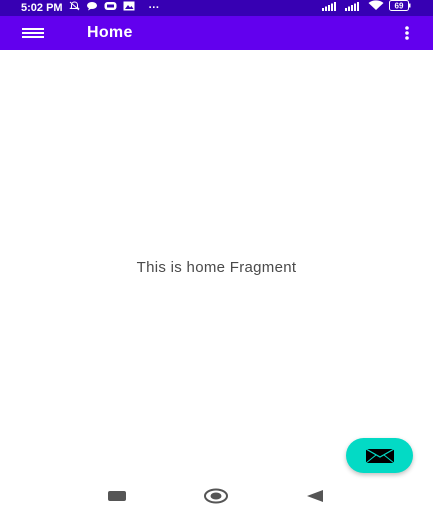 The height and width of the screenshot is (512, 433). Describe the element at coordinates (216, 267) in the screenshot. I see `fragment-message: This is home Fragment` at that location.